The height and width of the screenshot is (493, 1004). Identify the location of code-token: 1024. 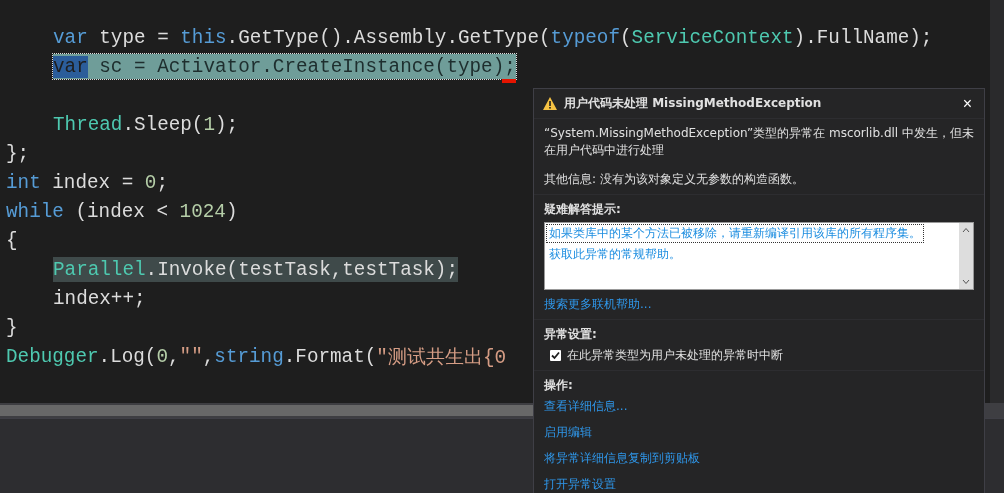
(202, 211).